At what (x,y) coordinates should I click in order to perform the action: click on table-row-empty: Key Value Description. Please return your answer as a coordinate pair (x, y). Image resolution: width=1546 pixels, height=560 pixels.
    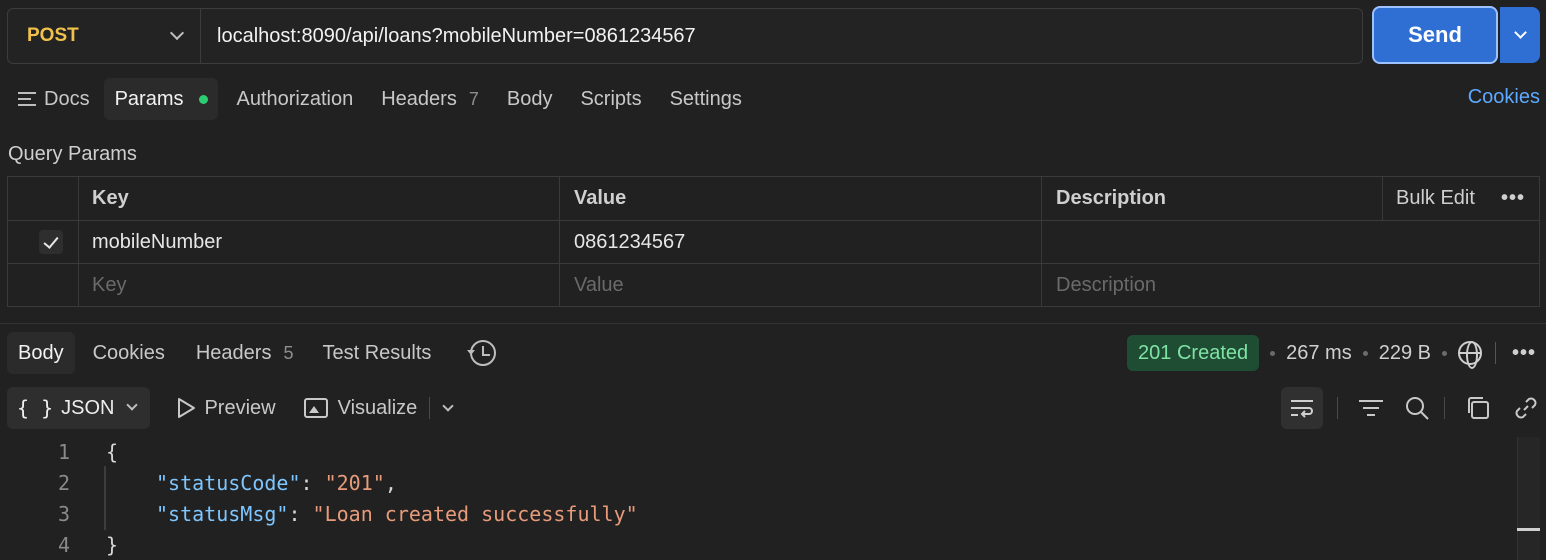
    Looking at the image, I should click on (773, 285).